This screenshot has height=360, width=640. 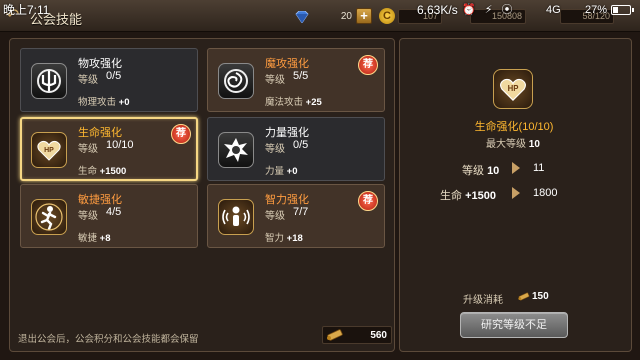 What do you see at coordinates (100, 64) in the screenshot?
I see `skill-name: 物攻强化` at bounding box center [100, 64].